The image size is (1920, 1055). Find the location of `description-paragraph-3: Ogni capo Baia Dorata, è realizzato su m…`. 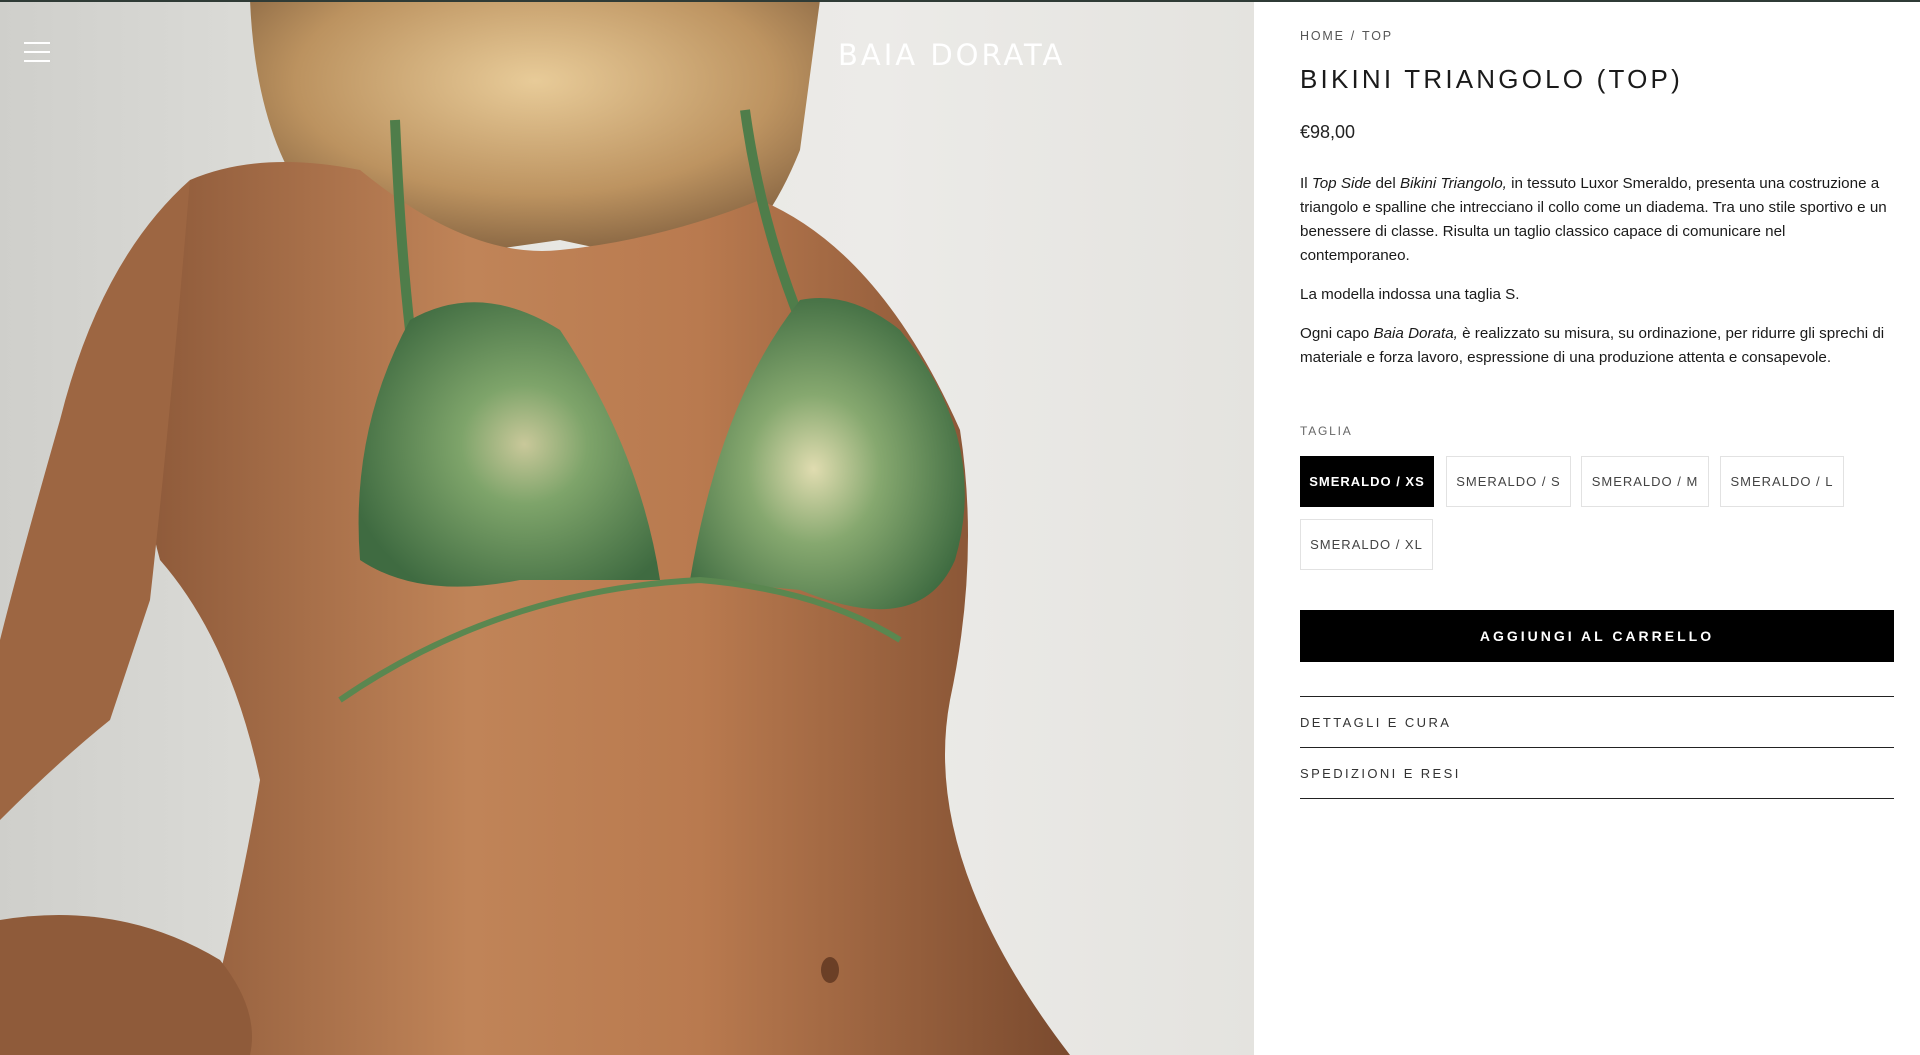

description-paragraph-3: Ogni capo Baia Dorata, è realizzato su m… is located at coordinates (1592, 345).